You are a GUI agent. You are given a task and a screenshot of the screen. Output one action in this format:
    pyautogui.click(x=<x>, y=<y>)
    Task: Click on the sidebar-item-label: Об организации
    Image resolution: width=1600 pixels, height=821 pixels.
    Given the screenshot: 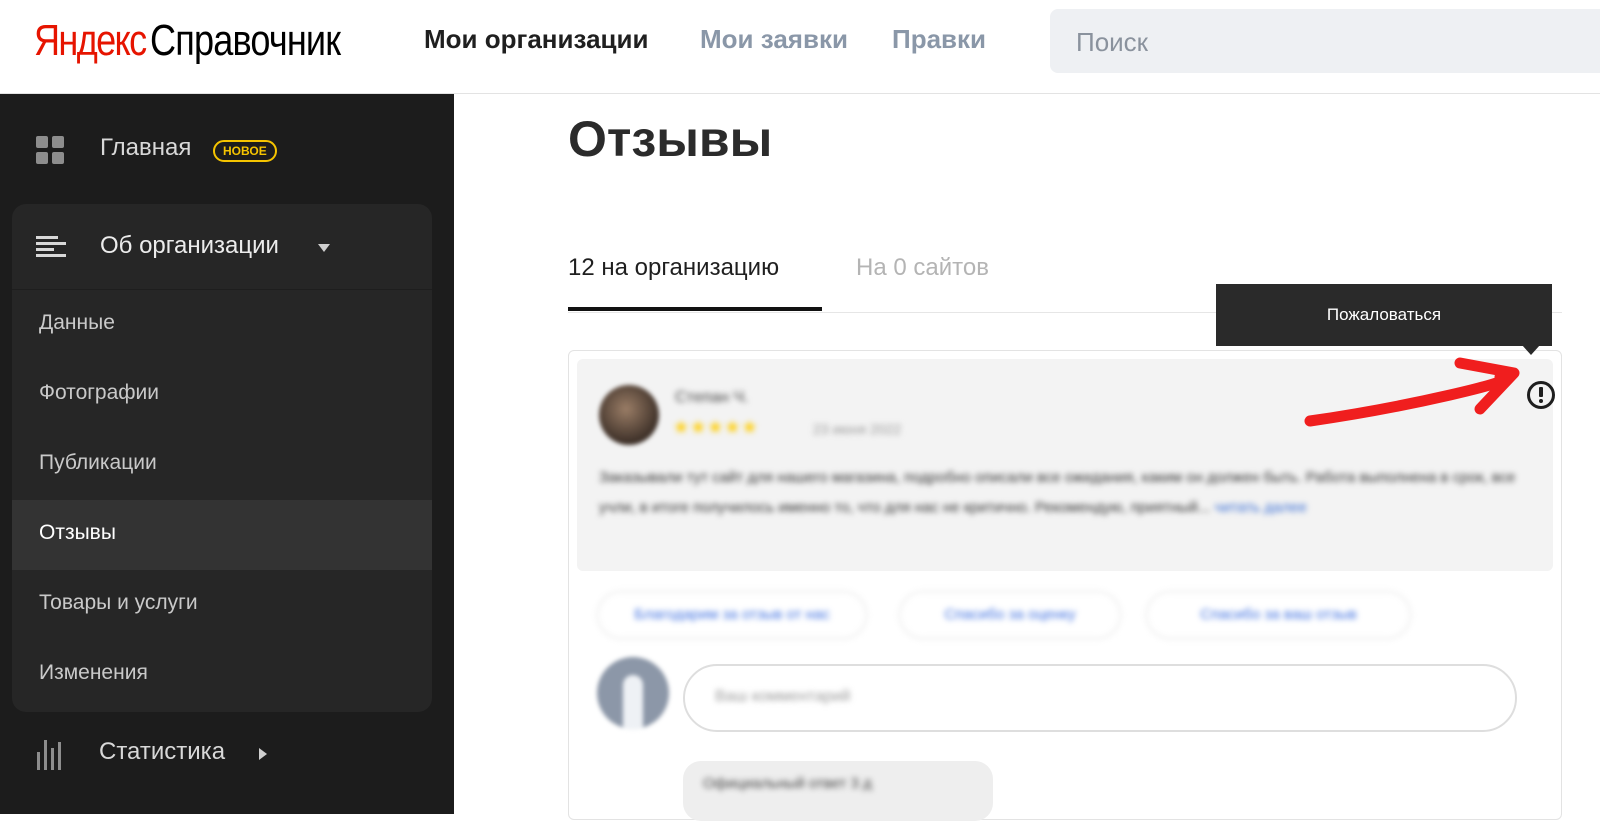 What is the action you would take?
    pyautogui.click(x=189, y=245)
    